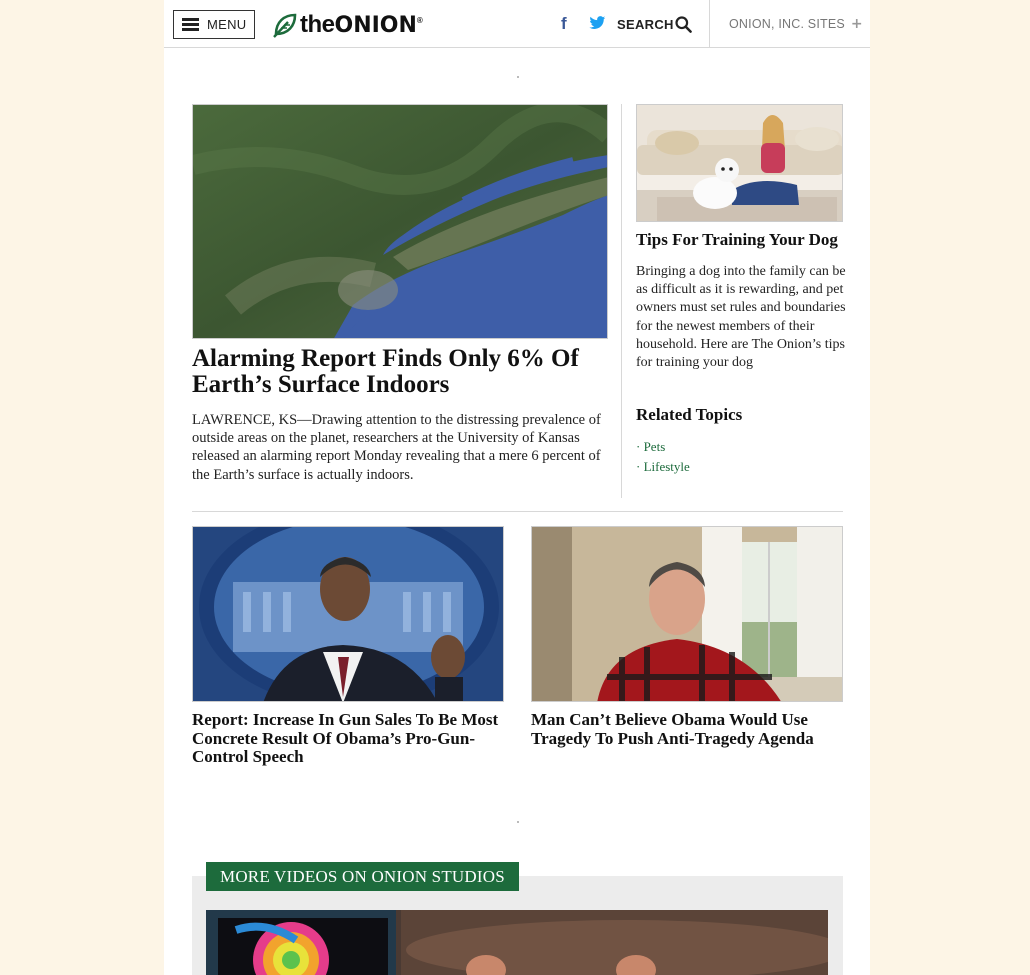  I want to click on logo-the: the, so click(317, 24).